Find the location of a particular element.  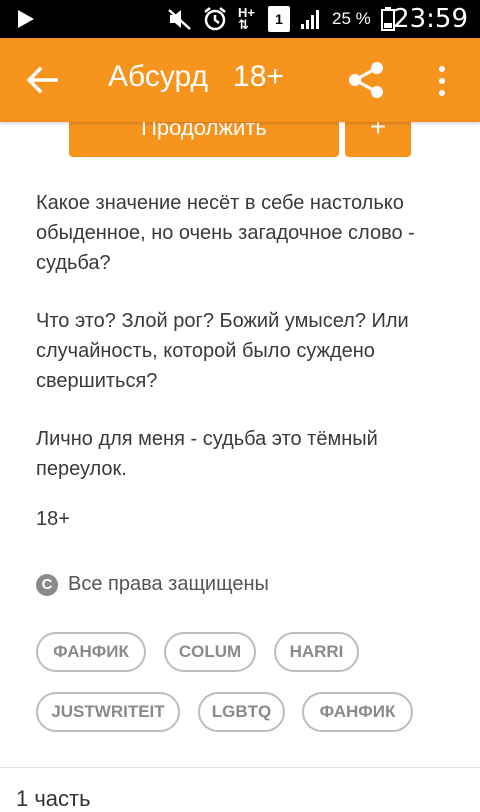

status-icons: H+ ⇅ 1 25 % is located at coordinates (281, 19).